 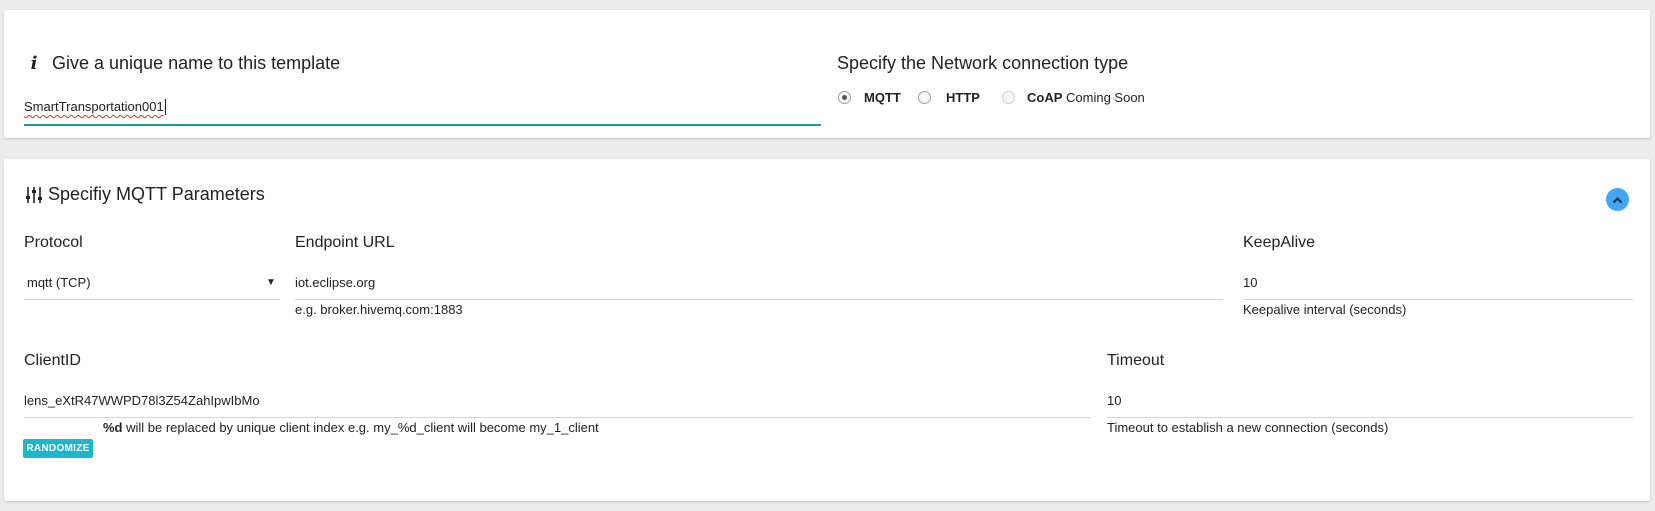 I want to click on clientid-underline, so click(x=557, y=417).